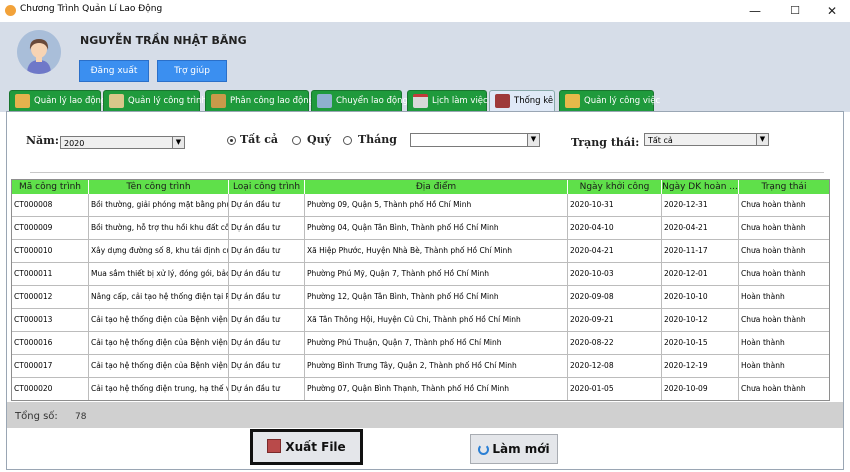  Describe the element at coordinates (377, 139) in the screenshot. I see `radio-month-label: Tháng` at that location.